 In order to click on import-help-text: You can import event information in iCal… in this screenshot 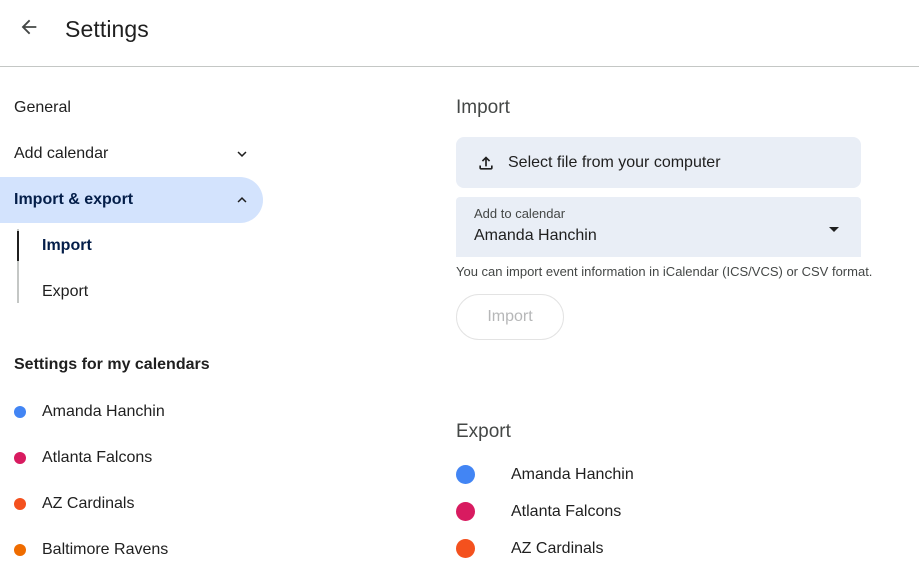, I will do `click(664, 271)`.